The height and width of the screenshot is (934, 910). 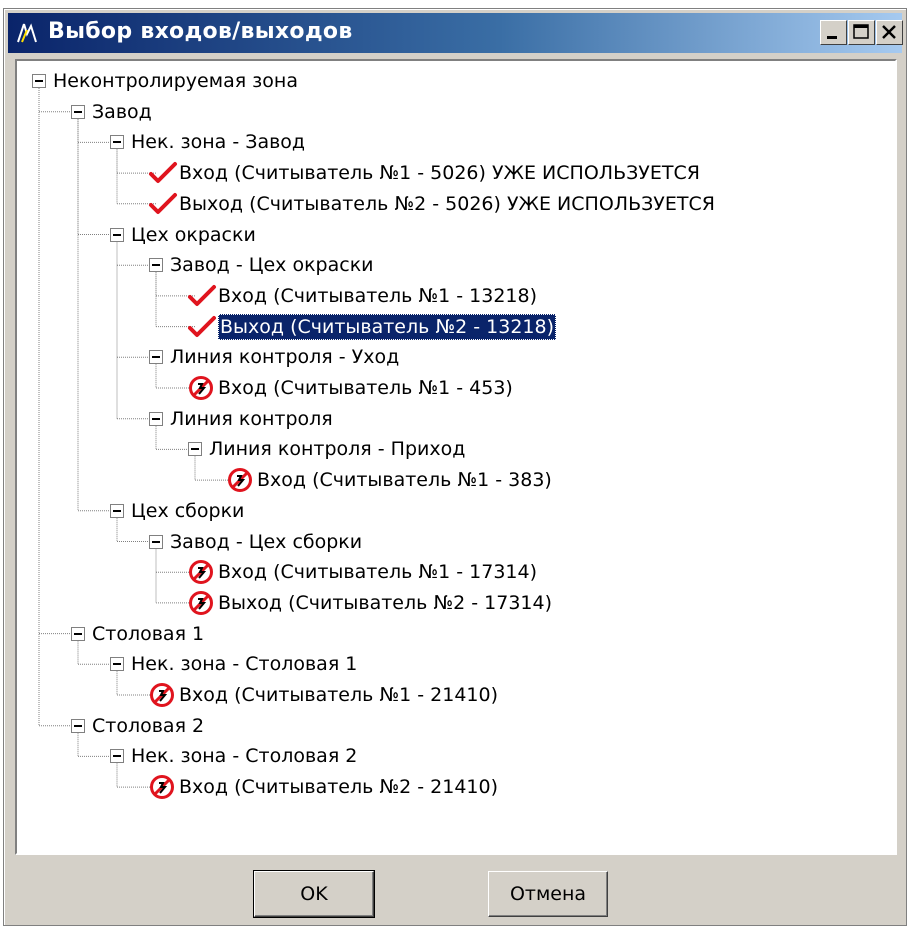 I want to click on tree-node: Столовая 2, so click(x=447, y=726).